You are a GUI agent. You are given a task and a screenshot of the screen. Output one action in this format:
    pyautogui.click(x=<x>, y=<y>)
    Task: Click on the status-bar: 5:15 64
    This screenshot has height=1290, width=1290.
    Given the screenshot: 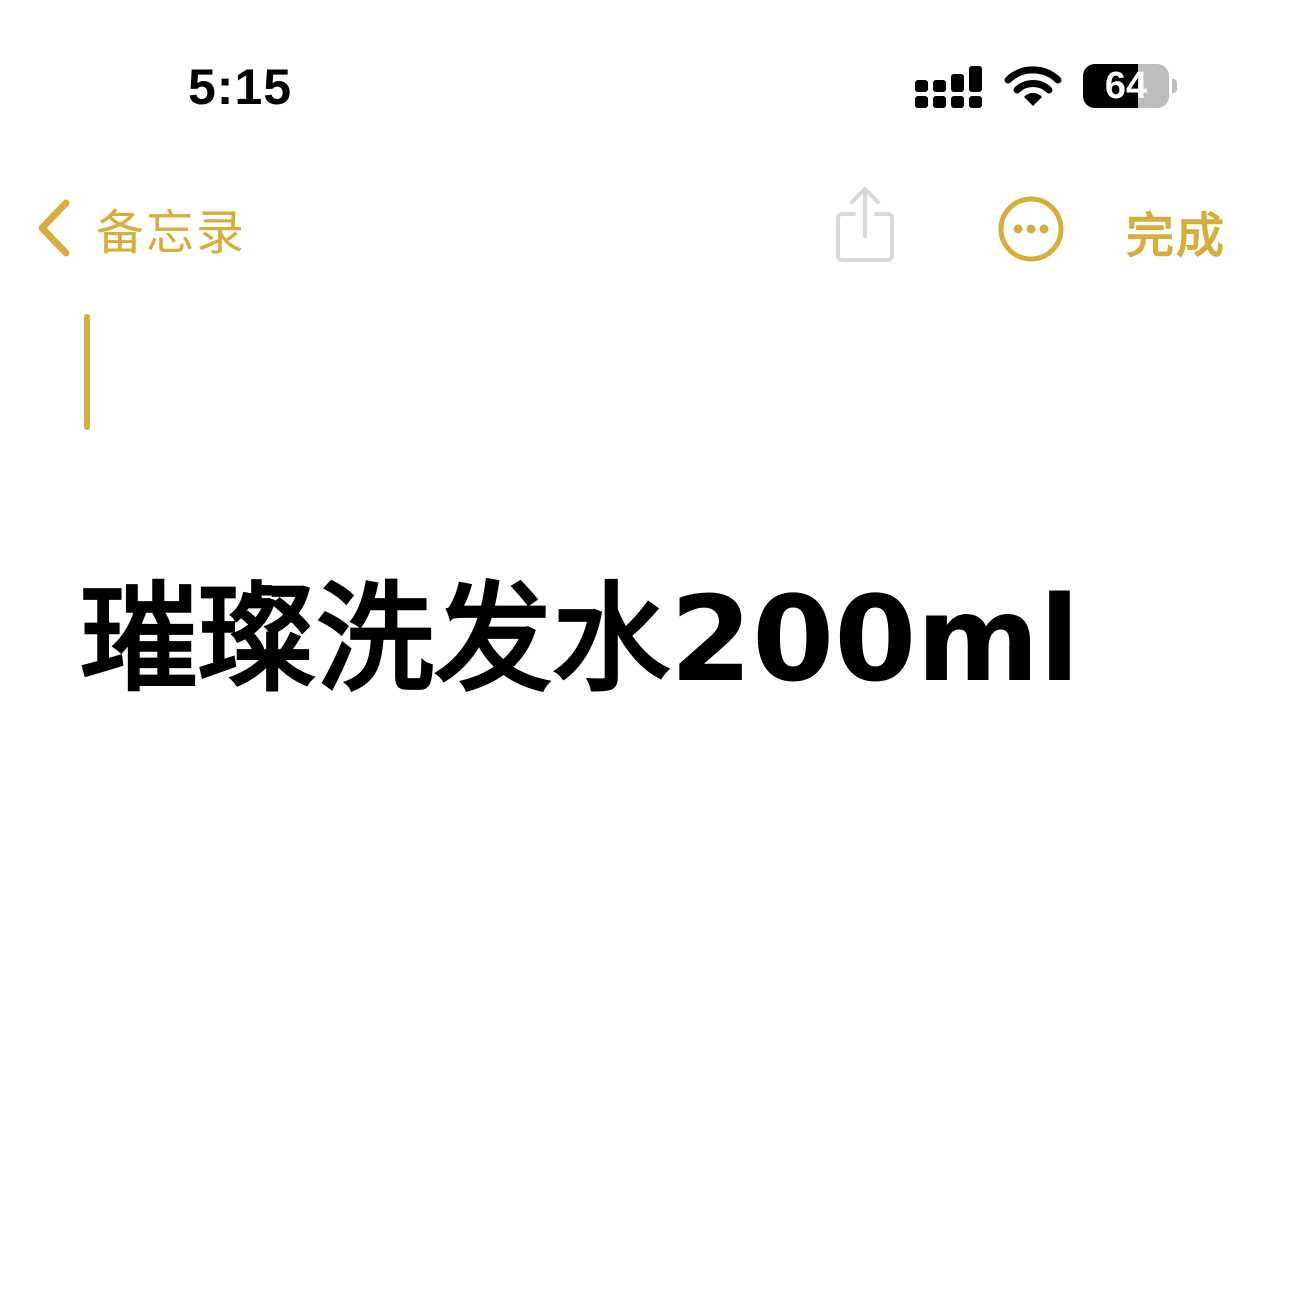 What is the action you would take?
    pyautogui.click(x=645, y=75)
    